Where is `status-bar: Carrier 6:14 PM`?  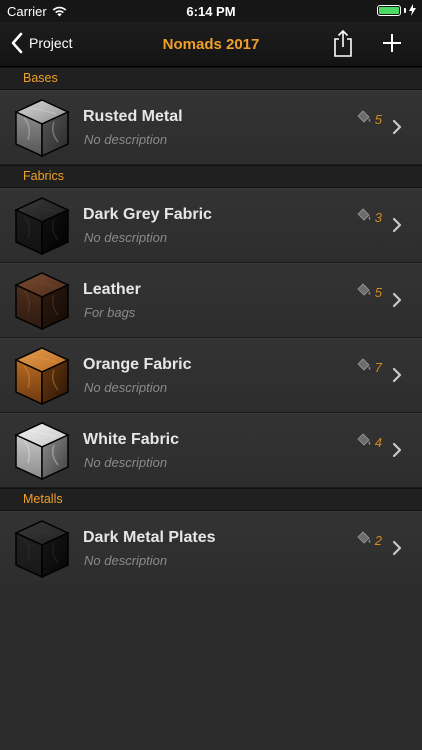 status-bar: Carrier 6:14 PM is located at coordinates (211, 11).